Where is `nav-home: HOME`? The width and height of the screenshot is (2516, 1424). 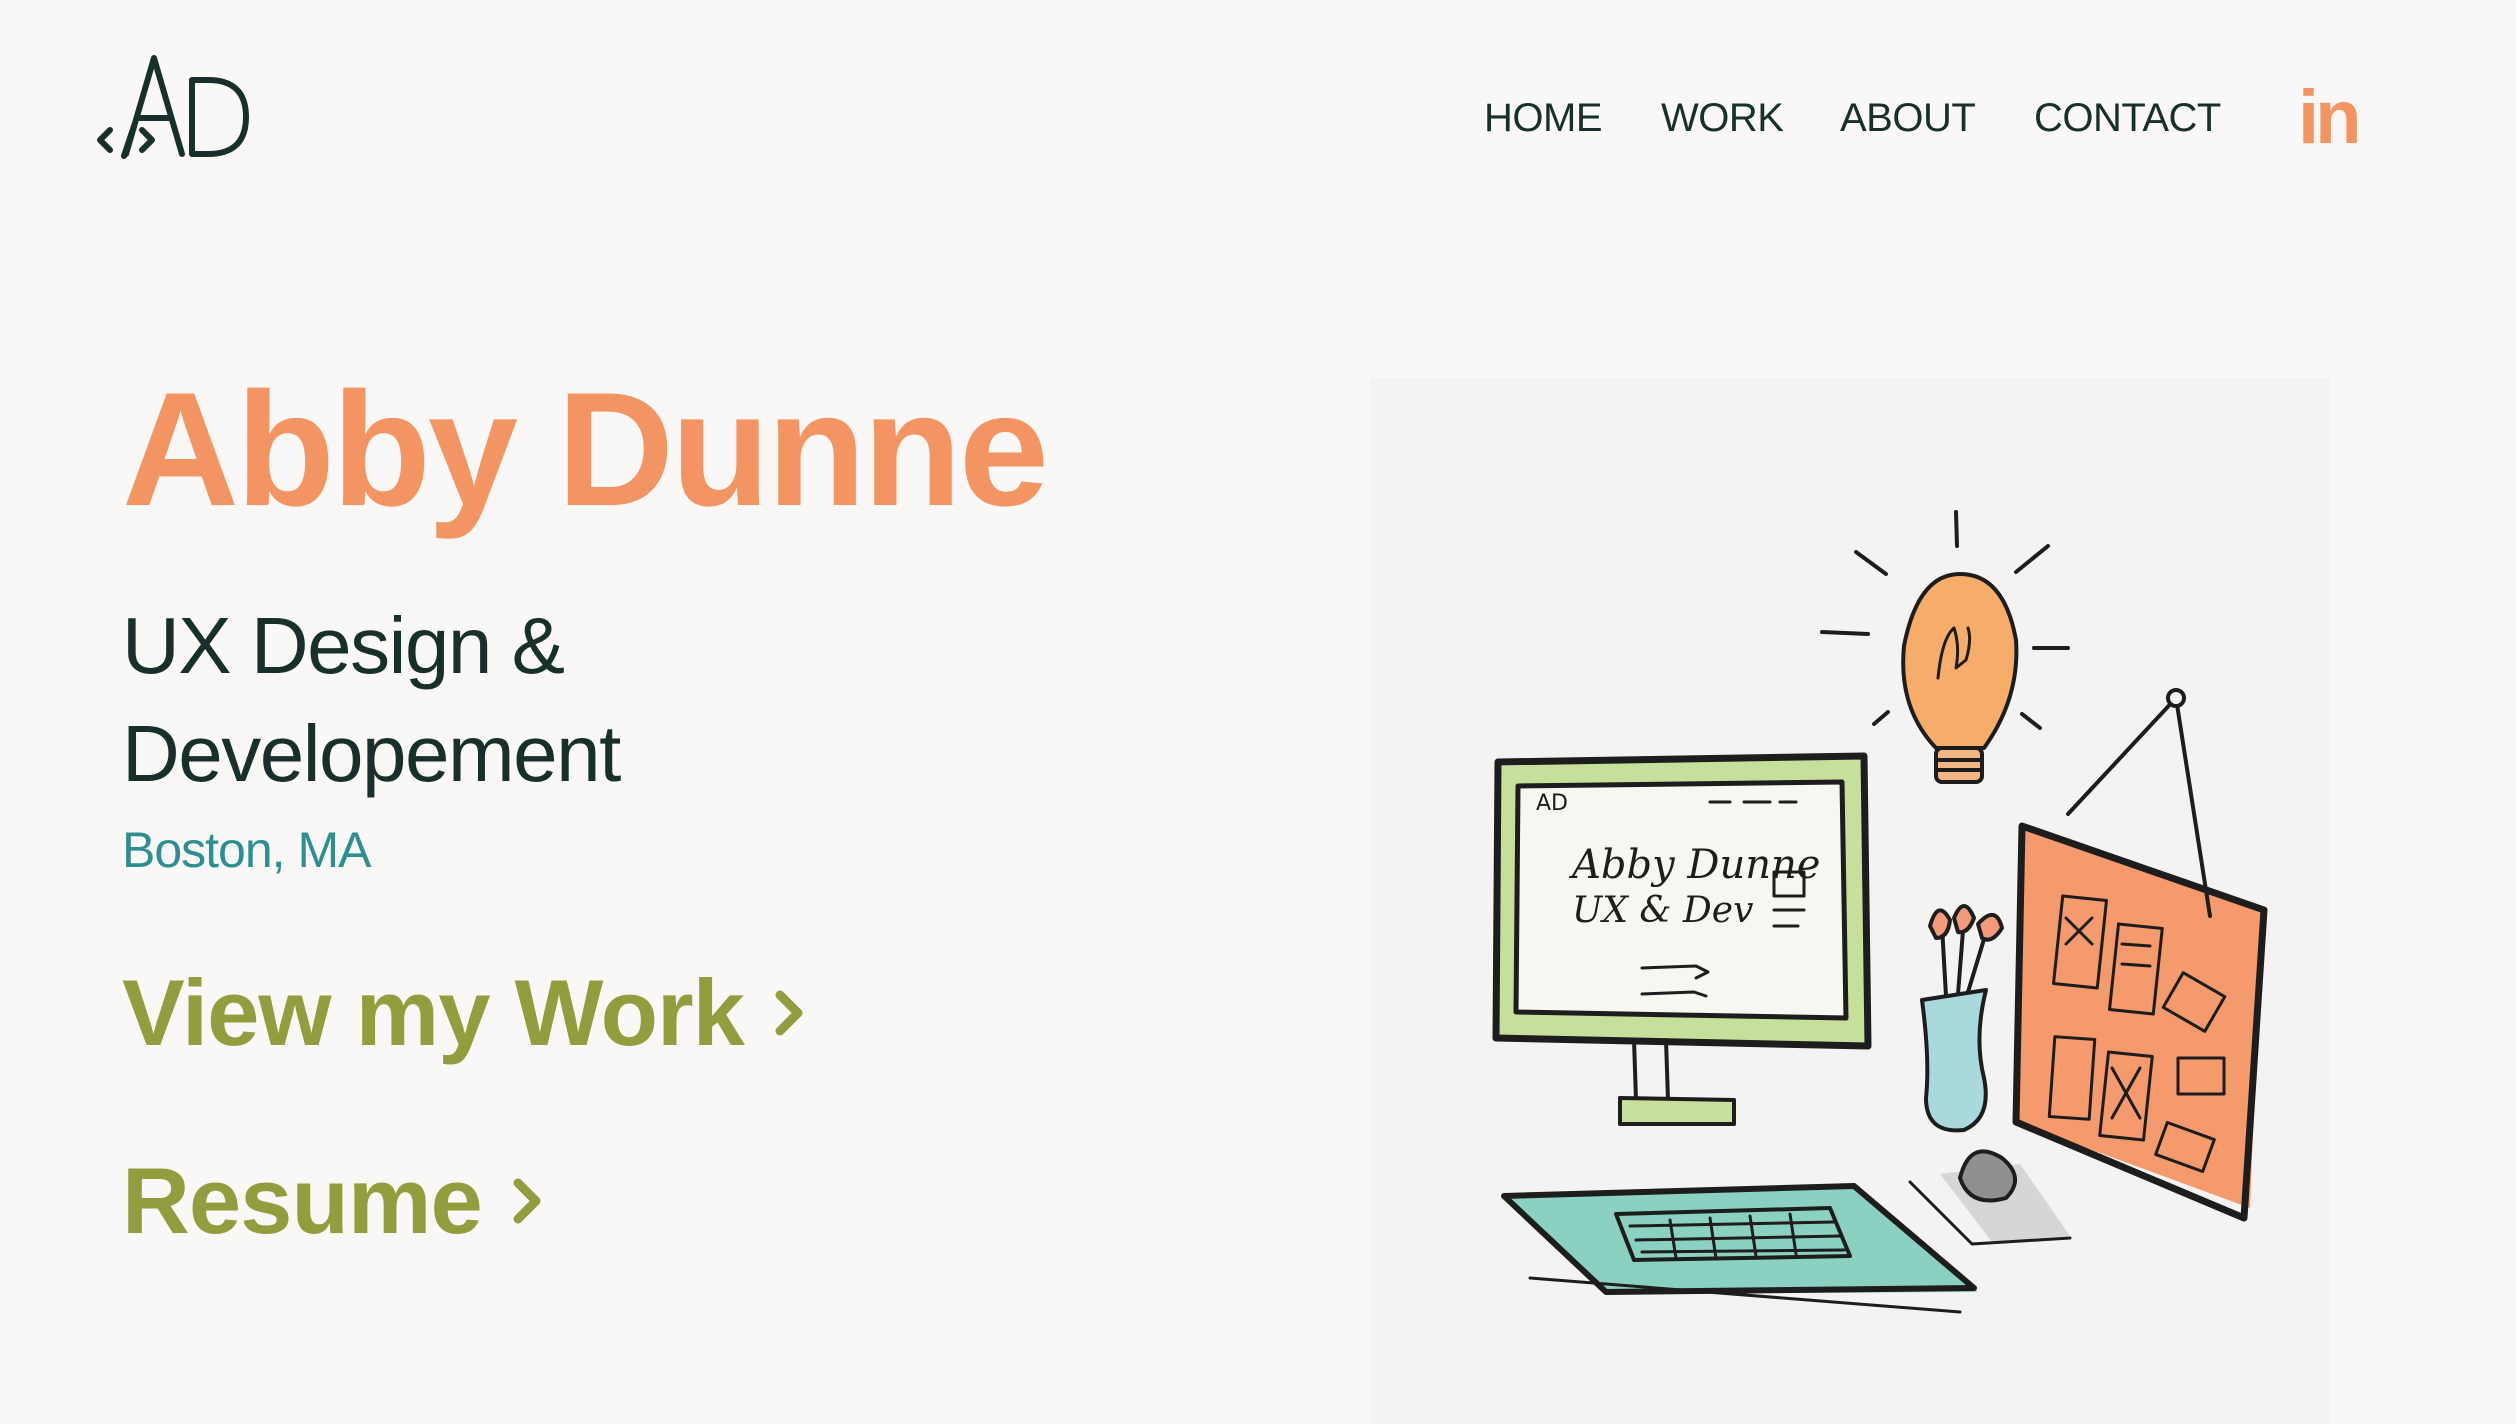 nav-home: HOME is located at coordinates (1543, 118).